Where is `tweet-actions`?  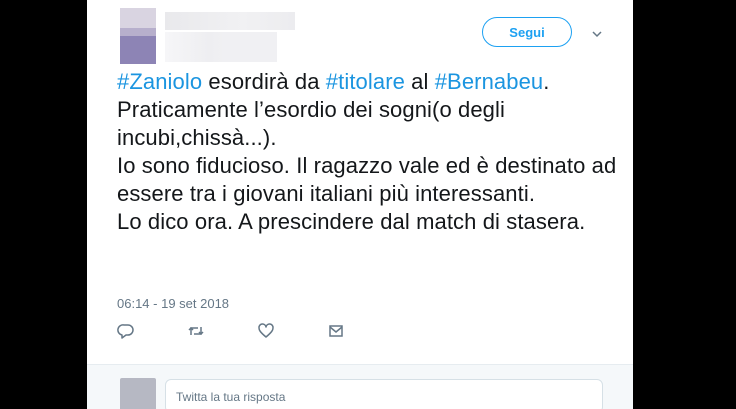 tweet-actions is located at coordinates (267, 332).